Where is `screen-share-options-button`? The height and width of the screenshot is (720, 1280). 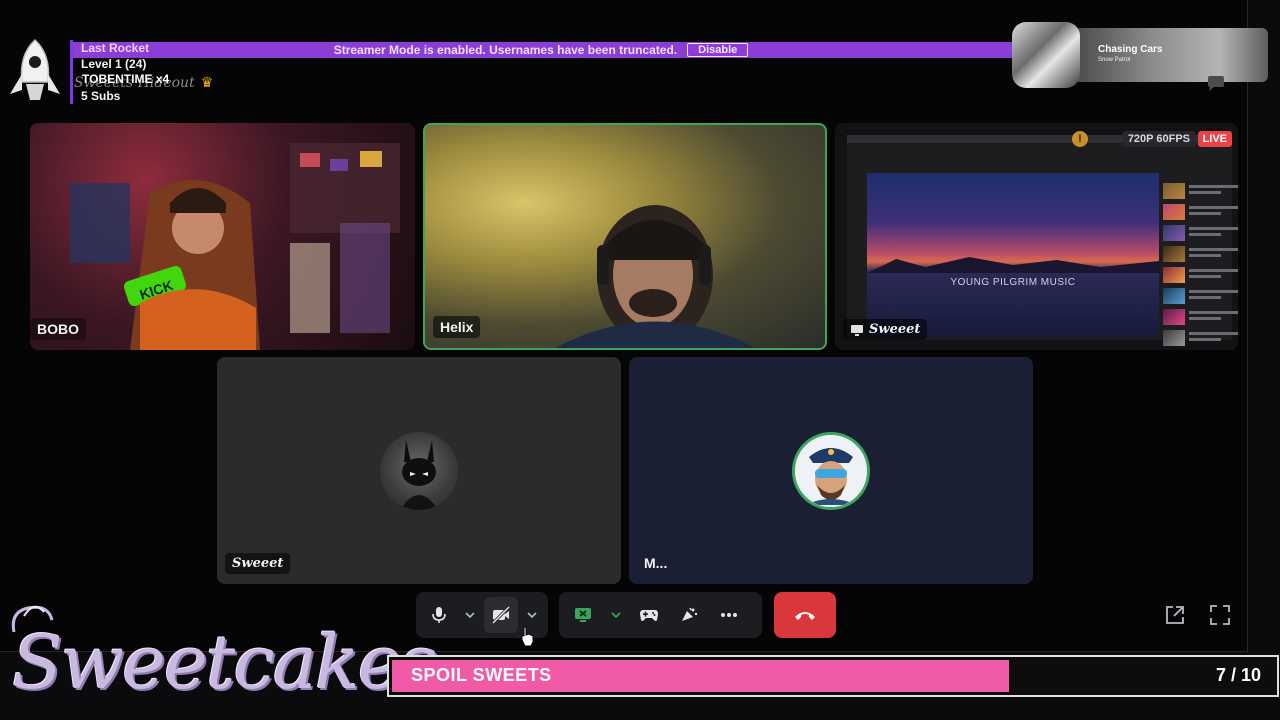 screen-share-options-button is located at coordinates (616, 615).